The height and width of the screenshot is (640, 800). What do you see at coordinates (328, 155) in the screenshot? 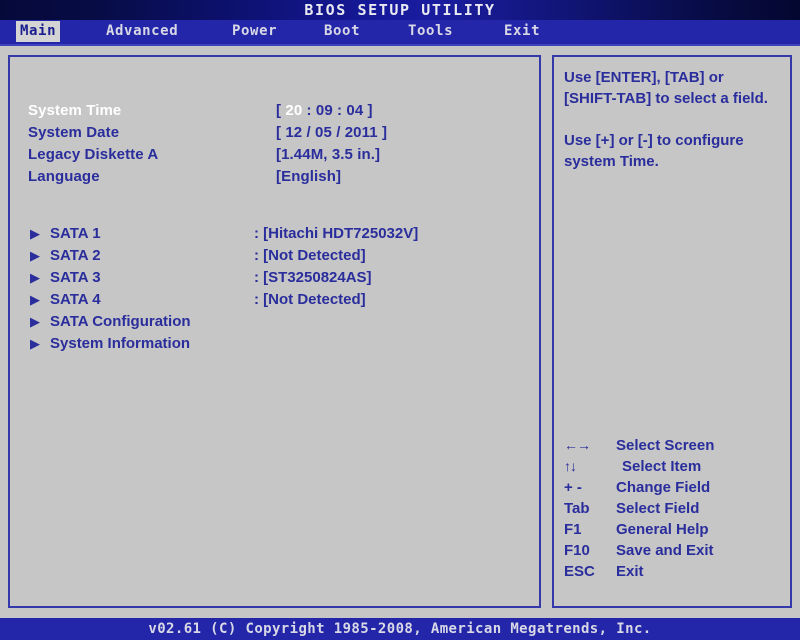
I see `field-value-legacy-diskette-a: [1.44M, 3.5 in.]` at bounding box center [328, 155].